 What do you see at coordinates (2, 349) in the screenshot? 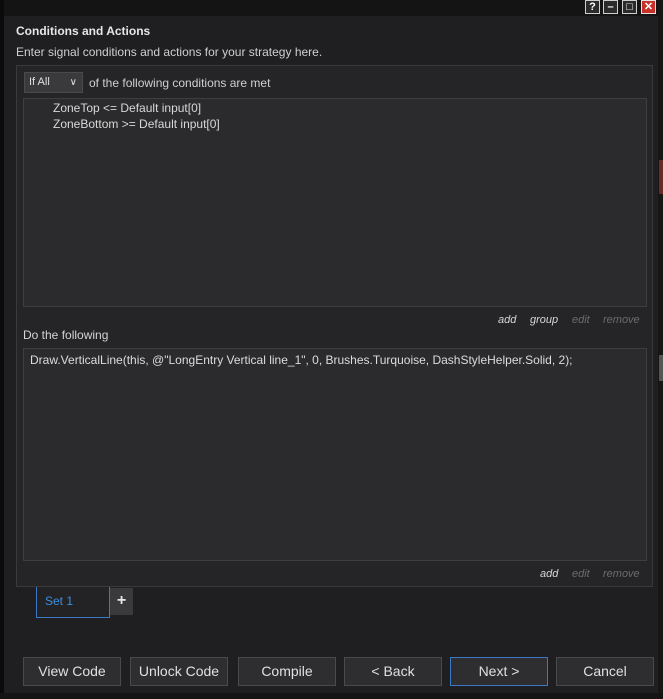
I see `window-left-edge` at bounding box center [2, 349].